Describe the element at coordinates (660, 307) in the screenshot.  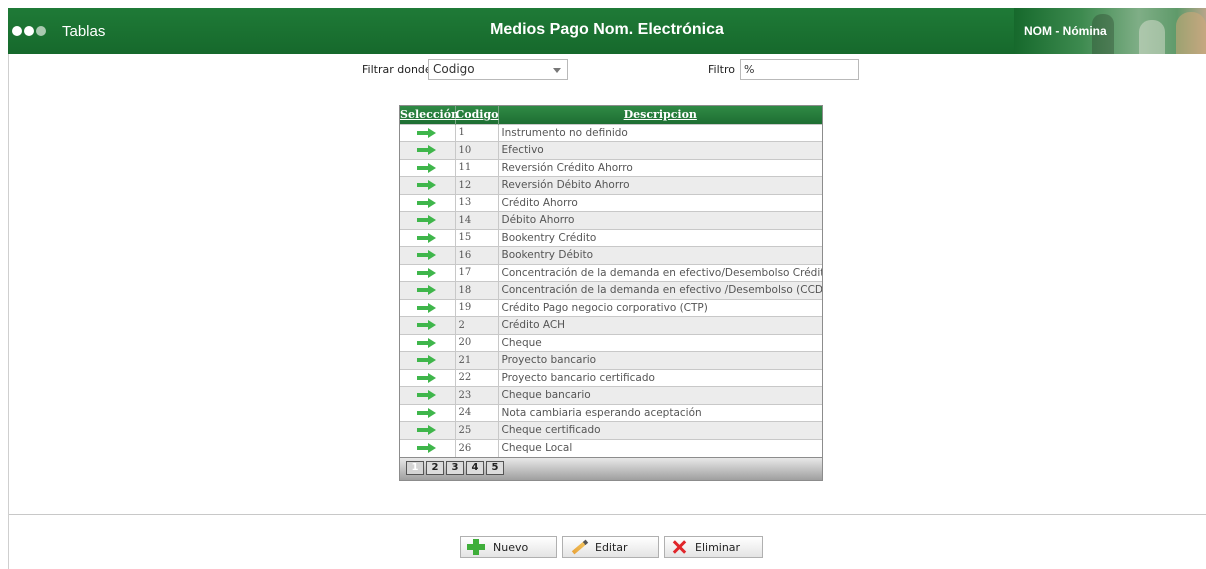
I see `description-cell: Crédito Pago negocio corporativo (CTP)` at that location.